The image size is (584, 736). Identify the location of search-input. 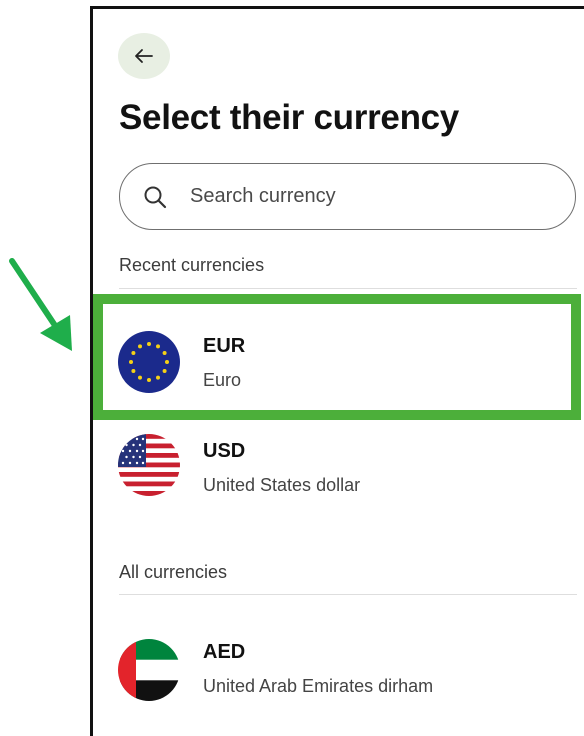
(350, 196).